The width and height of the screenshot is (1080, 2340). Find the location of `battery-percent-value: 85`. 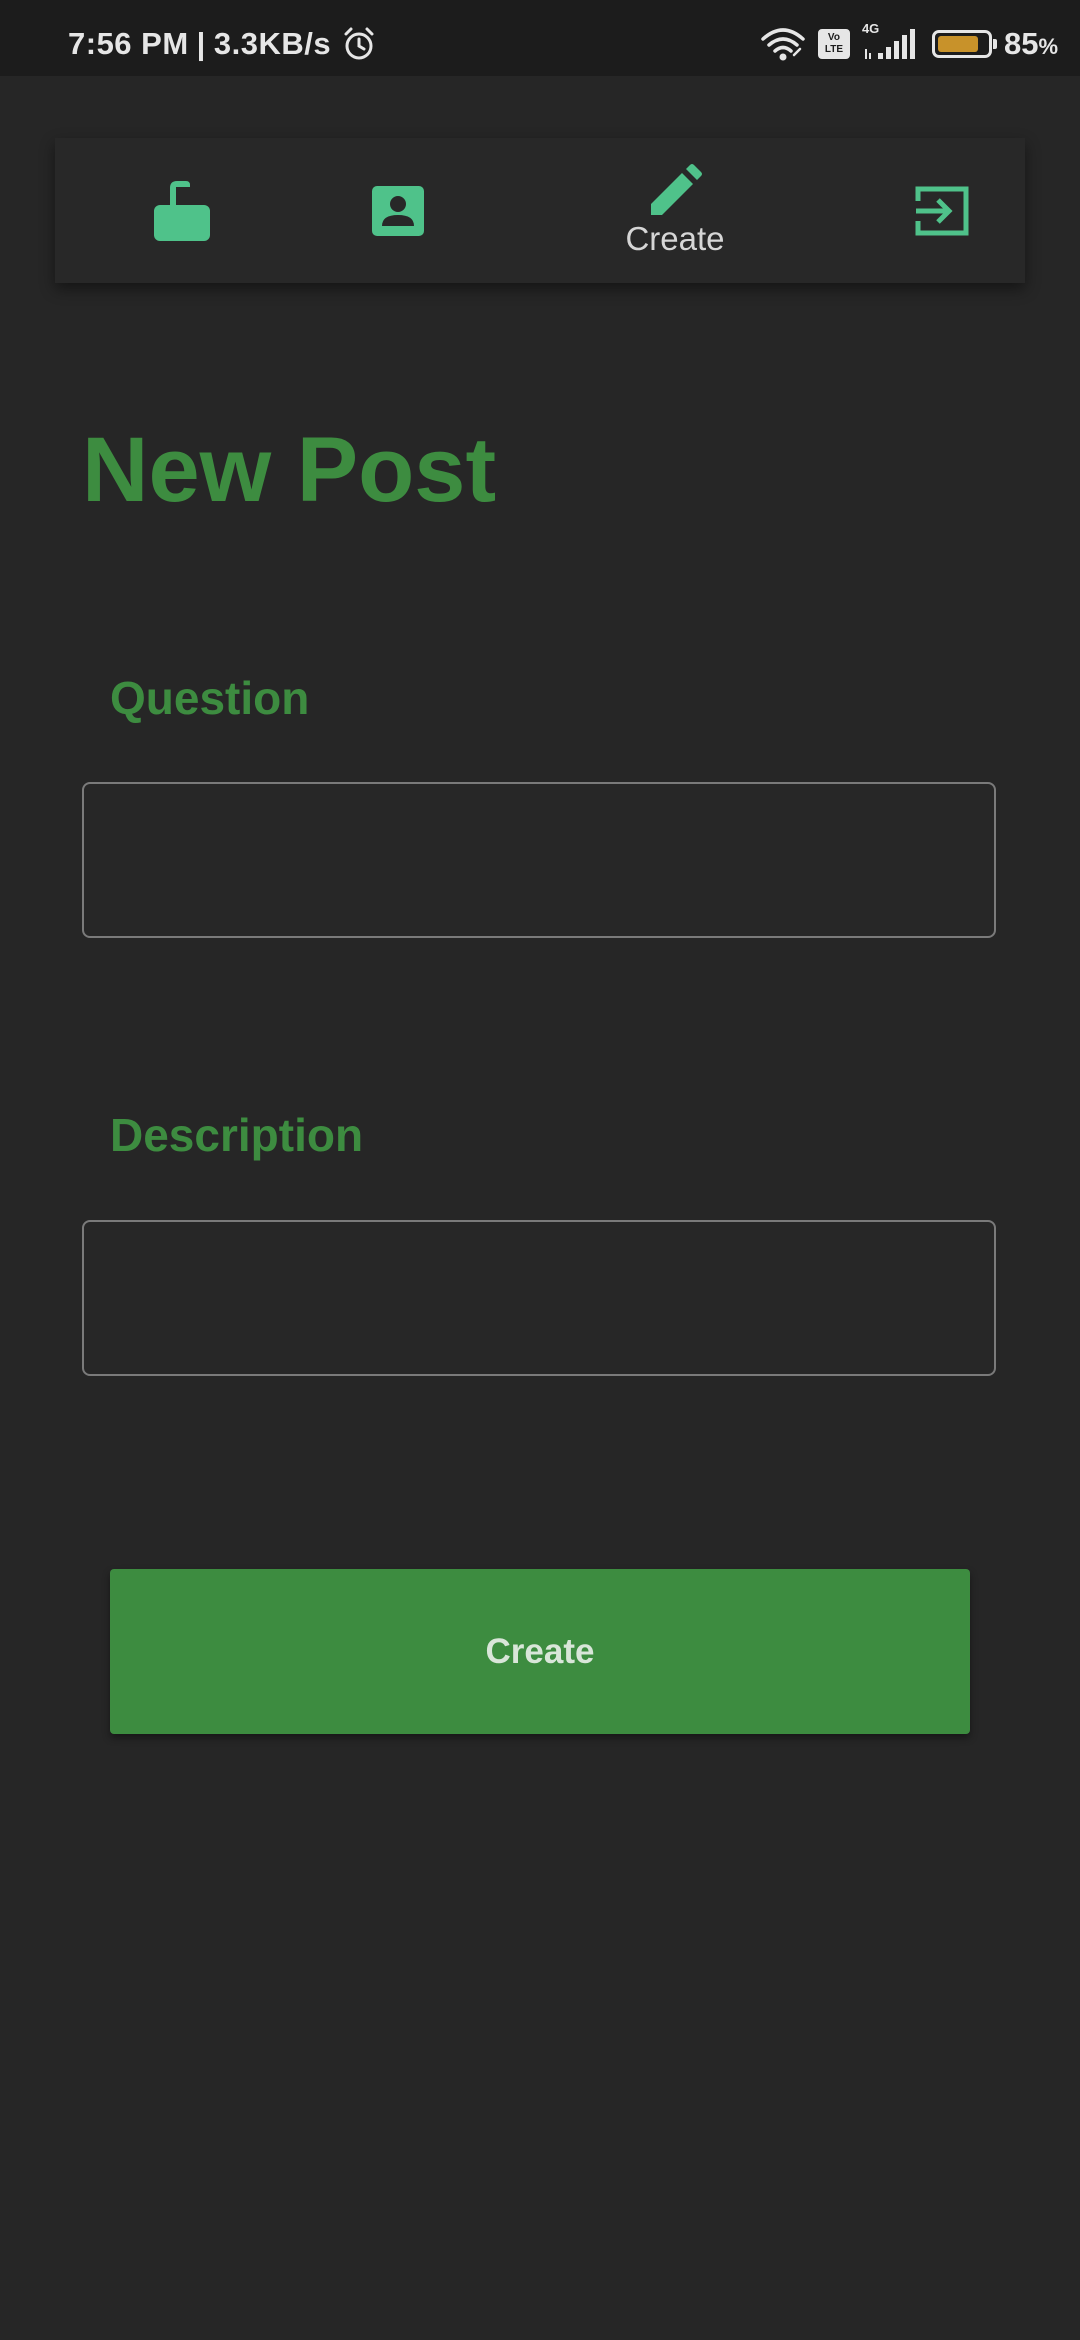

battery-percent-value: 85 is located at coordinates (1021, 43).